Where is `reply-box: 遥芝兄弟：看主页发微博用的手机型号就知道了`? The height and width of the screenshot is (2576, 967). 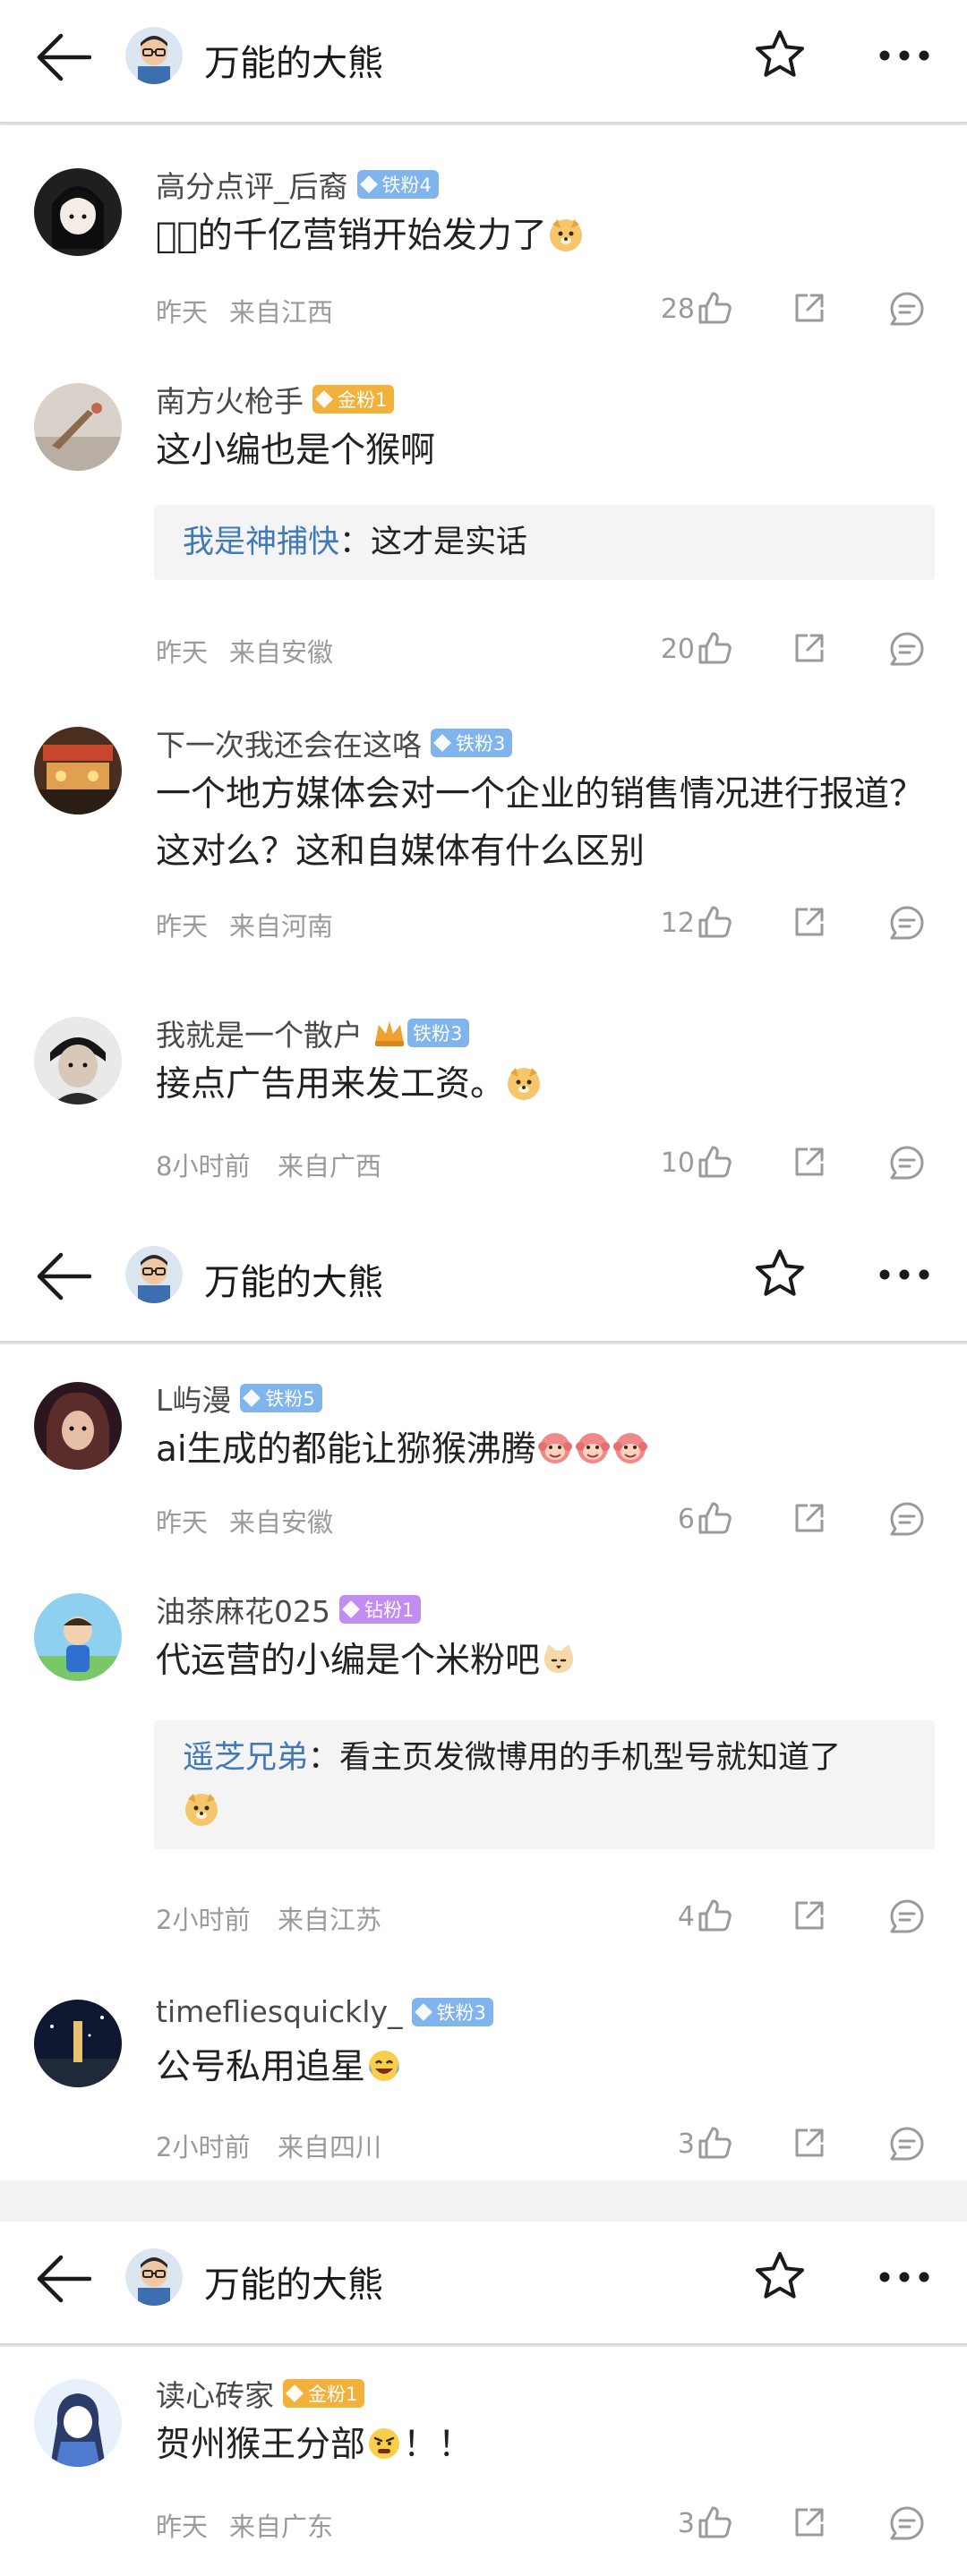 reply-box: 遥芝兄弟：看主页发微博用的手机型号就知道了 is located at coordinates (544, 1784).